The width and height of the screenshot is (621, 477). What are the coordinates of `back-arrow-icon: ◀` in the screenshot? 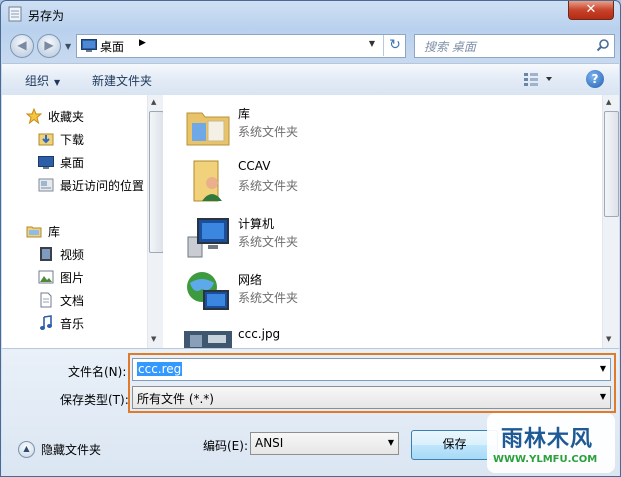 It's located at (22, 45).